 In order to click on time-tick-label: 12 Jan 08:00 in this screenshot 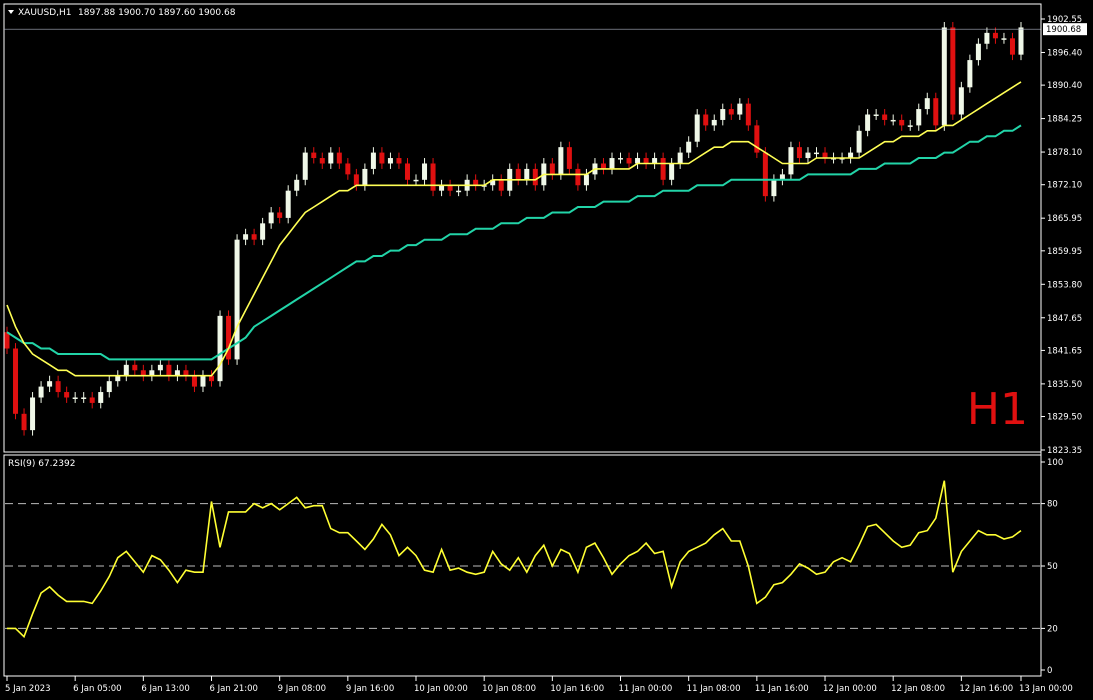, I will do `click(918, 689)`.